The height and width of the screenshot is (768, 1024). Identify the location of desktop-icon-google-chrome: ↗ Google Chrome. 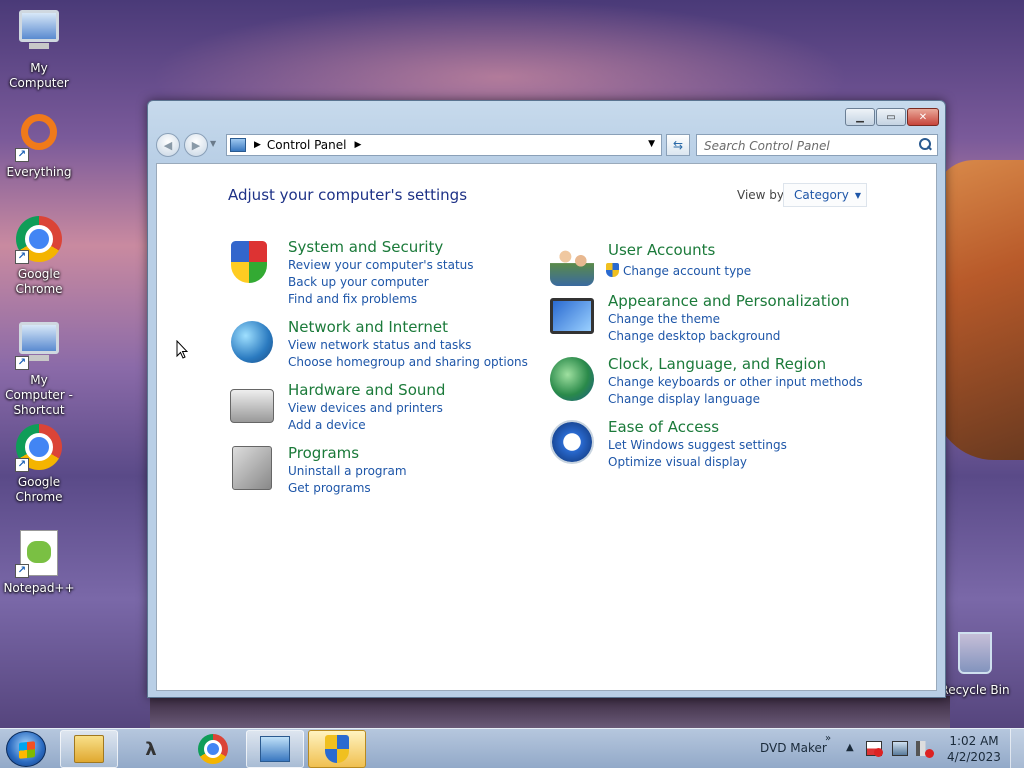
(39, 256).